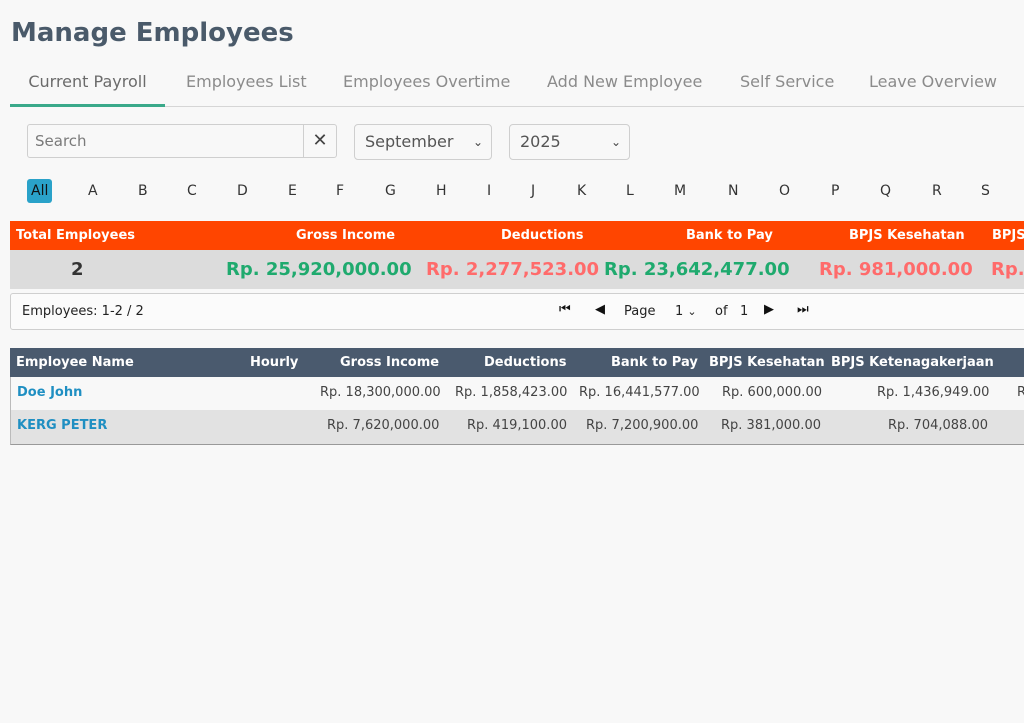 The image size is (1024, 723). Describe the element at coordinates (787, 84) in the screenshot. I see `tab-self-service: Self Service` at that location.